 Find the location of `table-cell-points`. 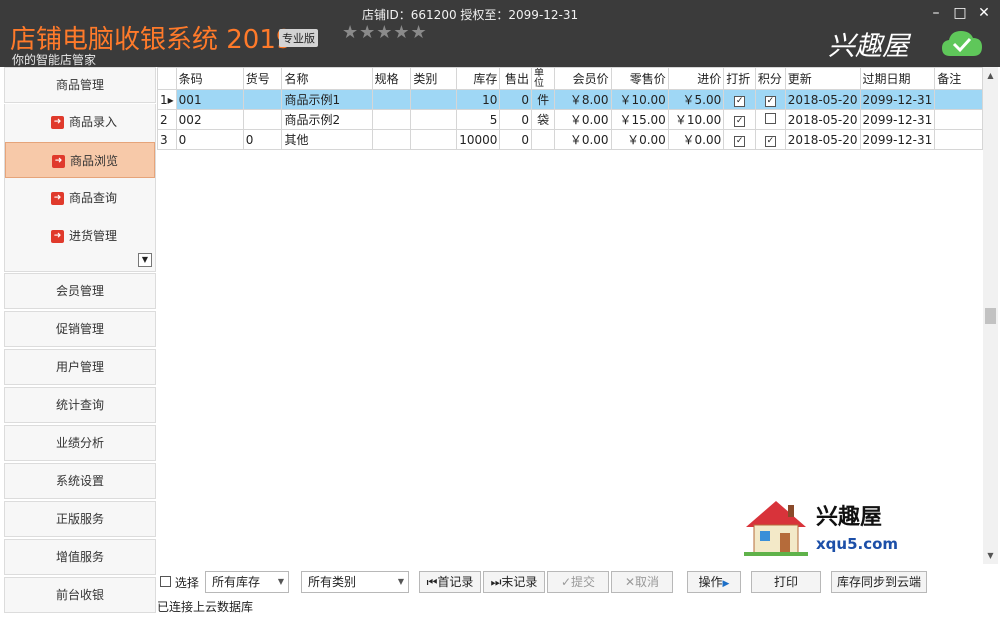

table-cell-points is located at coordinates (770, 119).